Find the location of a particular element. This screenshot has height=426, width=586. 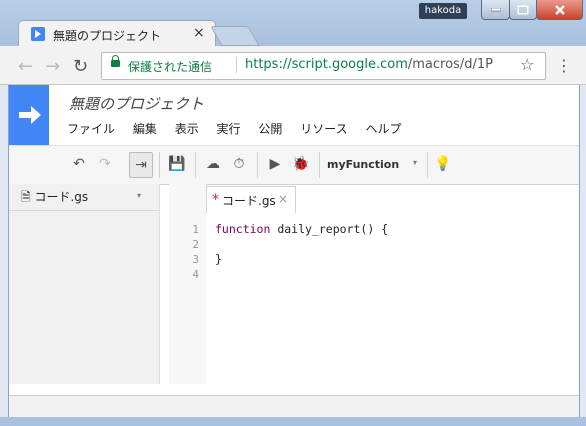

close-window-button is located at coordinates (559, 10).